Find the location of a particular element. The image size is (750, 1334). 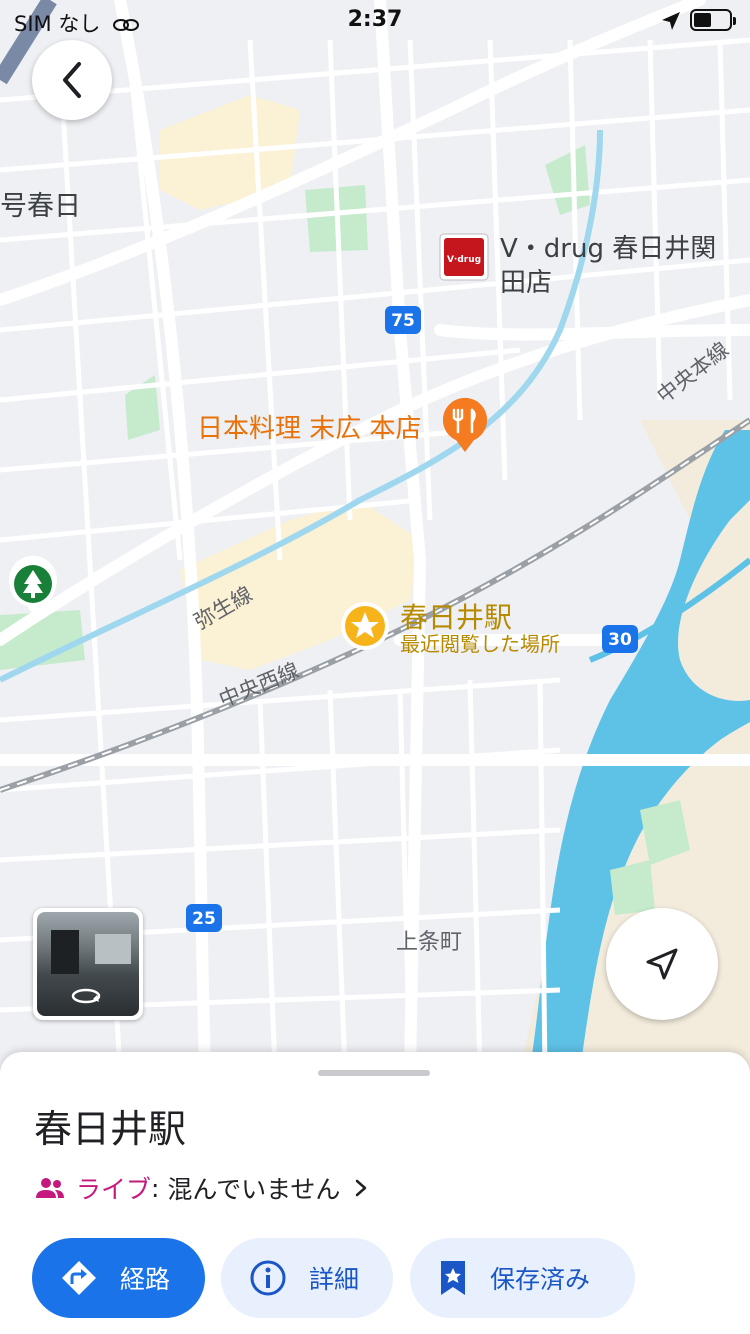

back-arrow-icon is located at coordinates (72, 80).